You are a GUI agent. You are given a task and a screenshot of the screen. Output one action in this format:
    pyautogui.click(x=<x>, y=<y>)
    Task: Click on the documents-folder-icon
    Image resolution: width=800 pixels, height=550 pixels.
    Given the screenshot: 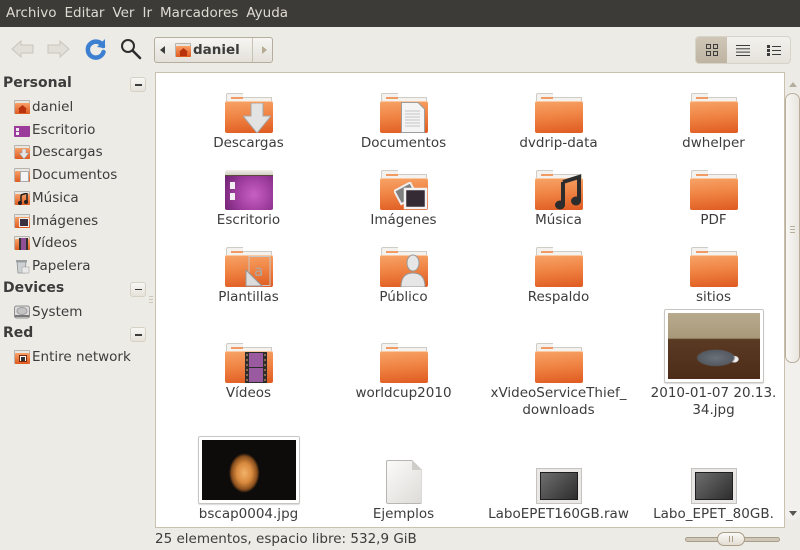 What is the action you would take?
    pyautogui.click(x=22, y=175)
    